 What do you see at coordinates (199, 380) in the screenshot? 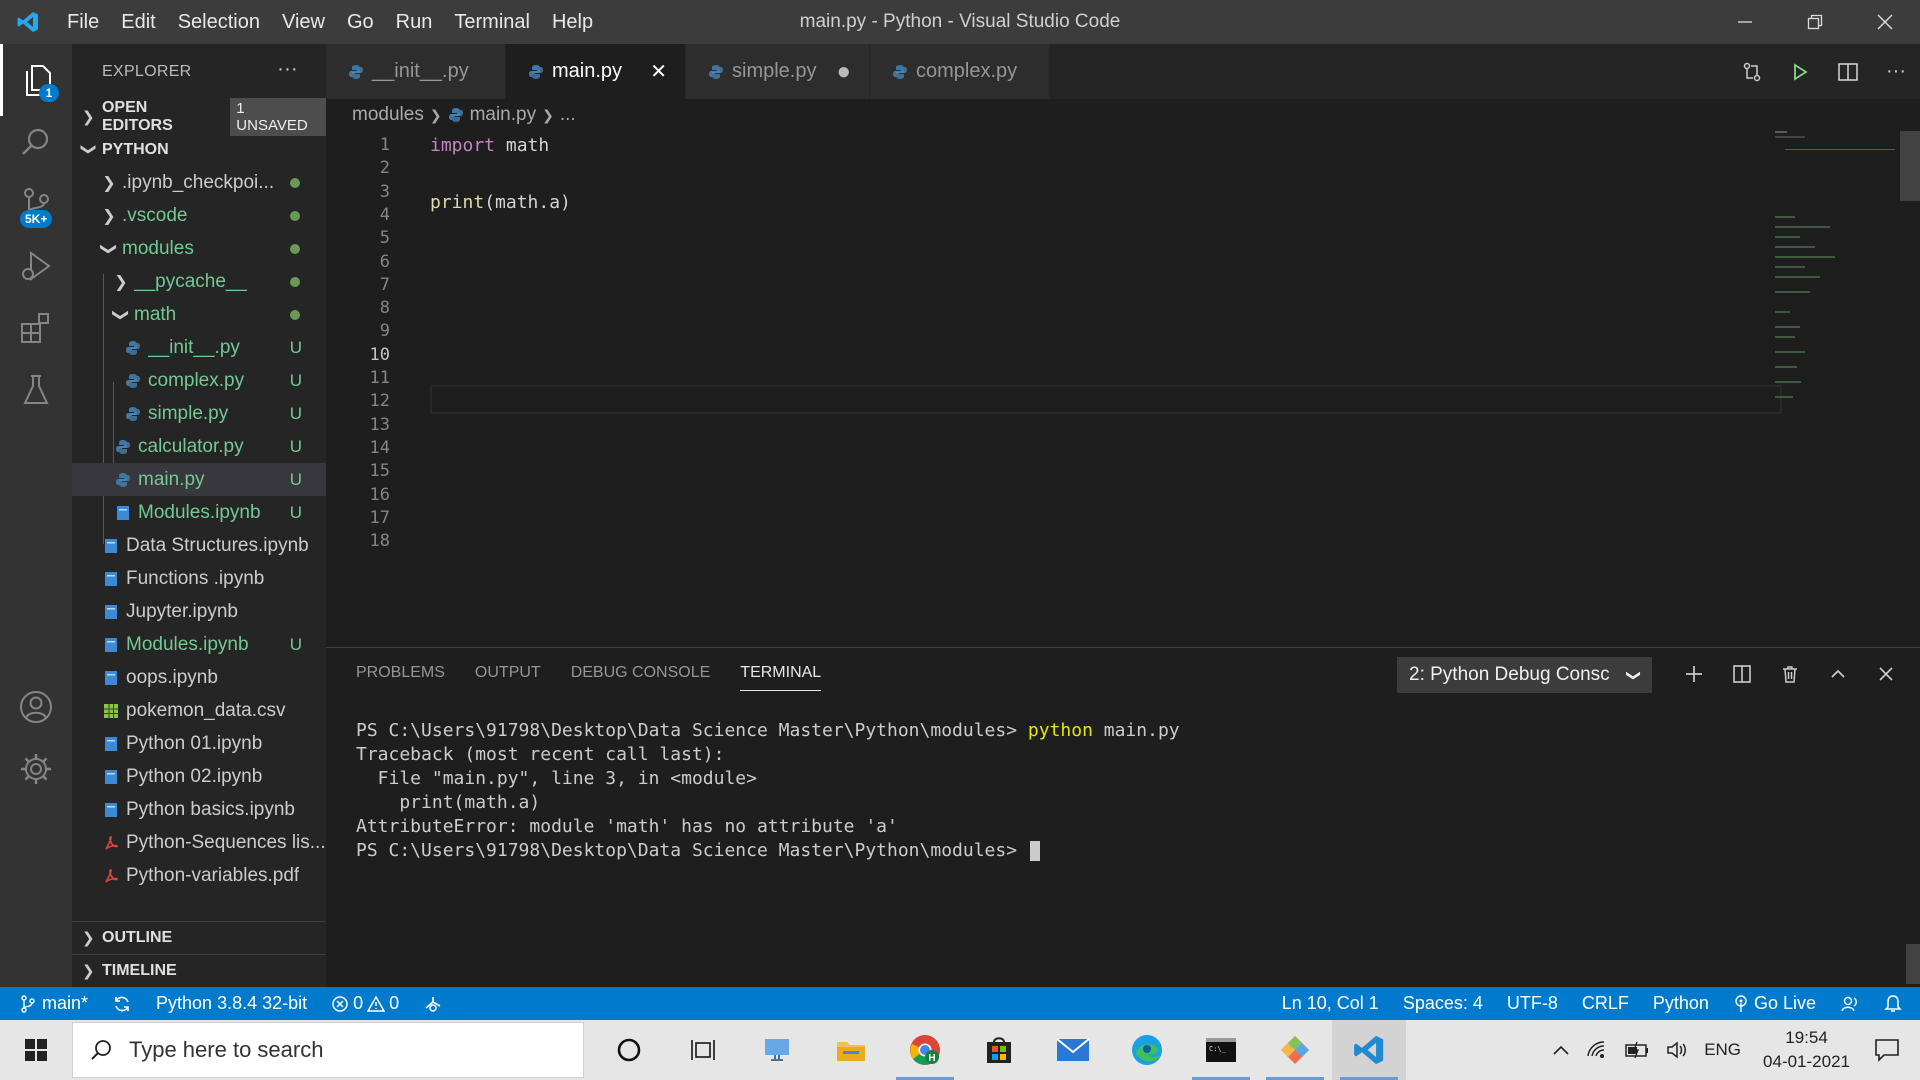
I see `tree-item-complex-py: complex.py U` at bounding box center [199, 380].